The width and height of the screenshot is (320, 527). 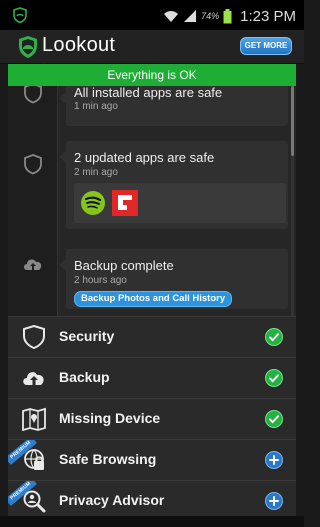 What do you see at coordinates (180, 203) in the screenshot?
I see `app-icons-tray` at bounding box center [180, 203].